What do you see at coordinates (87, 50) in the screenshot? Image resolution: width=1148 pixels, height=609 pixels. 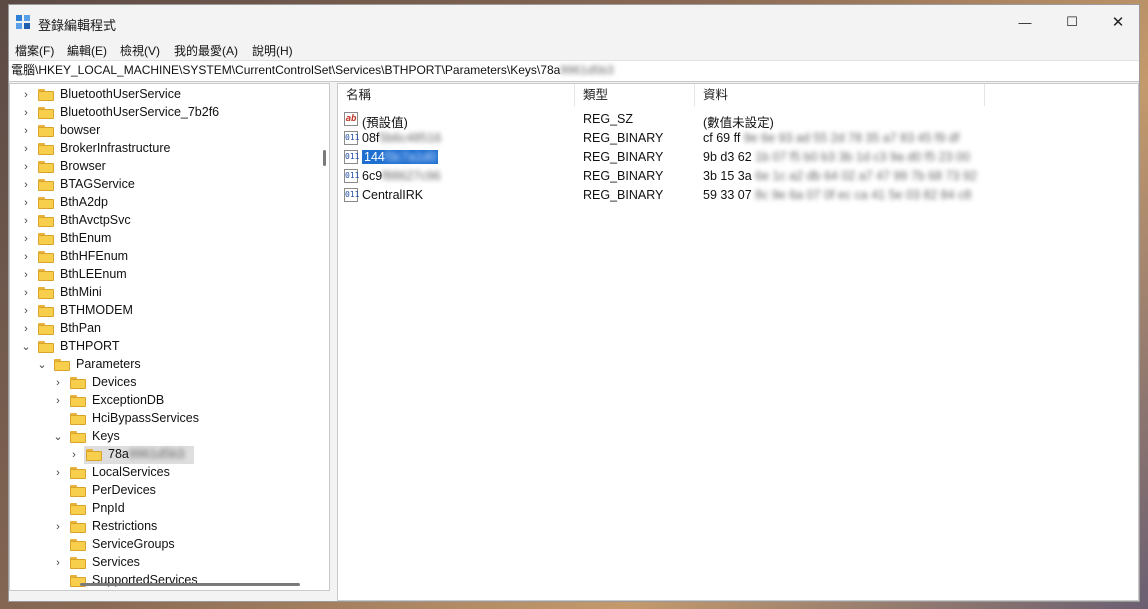 I see `menu-edit: 編輯(E)` at bounding box center [87, 50].